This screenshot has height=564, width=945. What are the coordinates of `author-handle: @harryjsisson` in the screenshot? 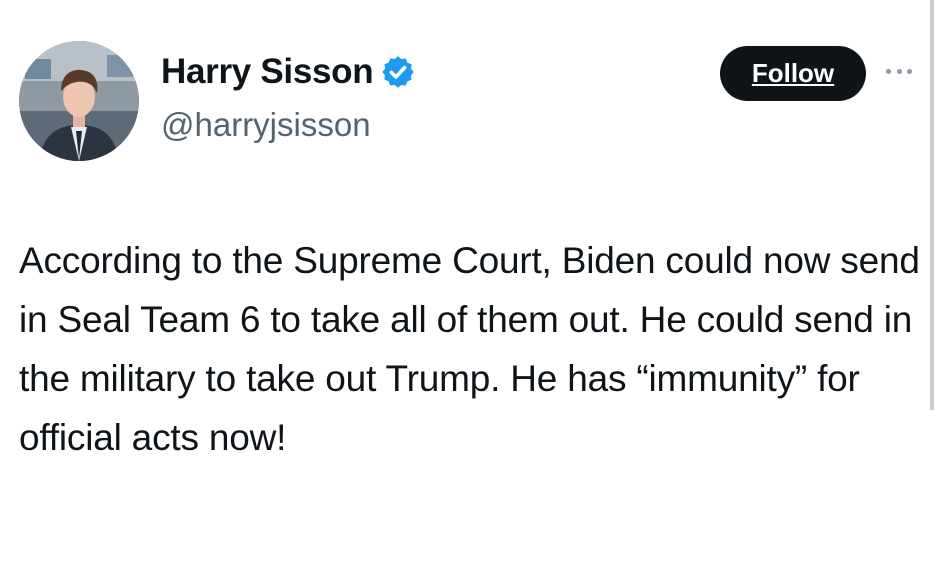 It's located at (266, 125).